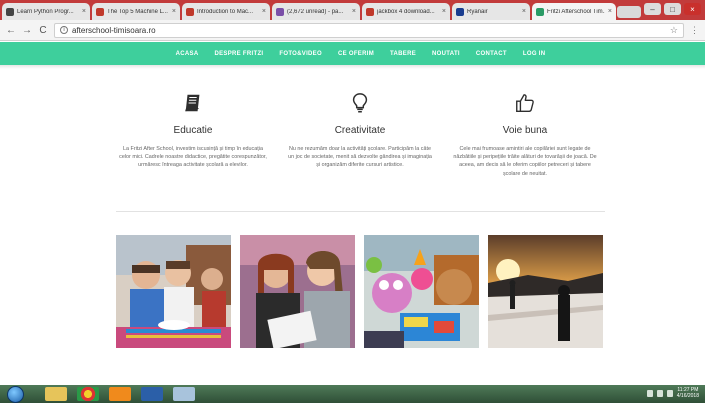 This screenshot has height=403, width=705. I want to click on clock: 11:27 PM 4/16/2018, so click(688, 393).